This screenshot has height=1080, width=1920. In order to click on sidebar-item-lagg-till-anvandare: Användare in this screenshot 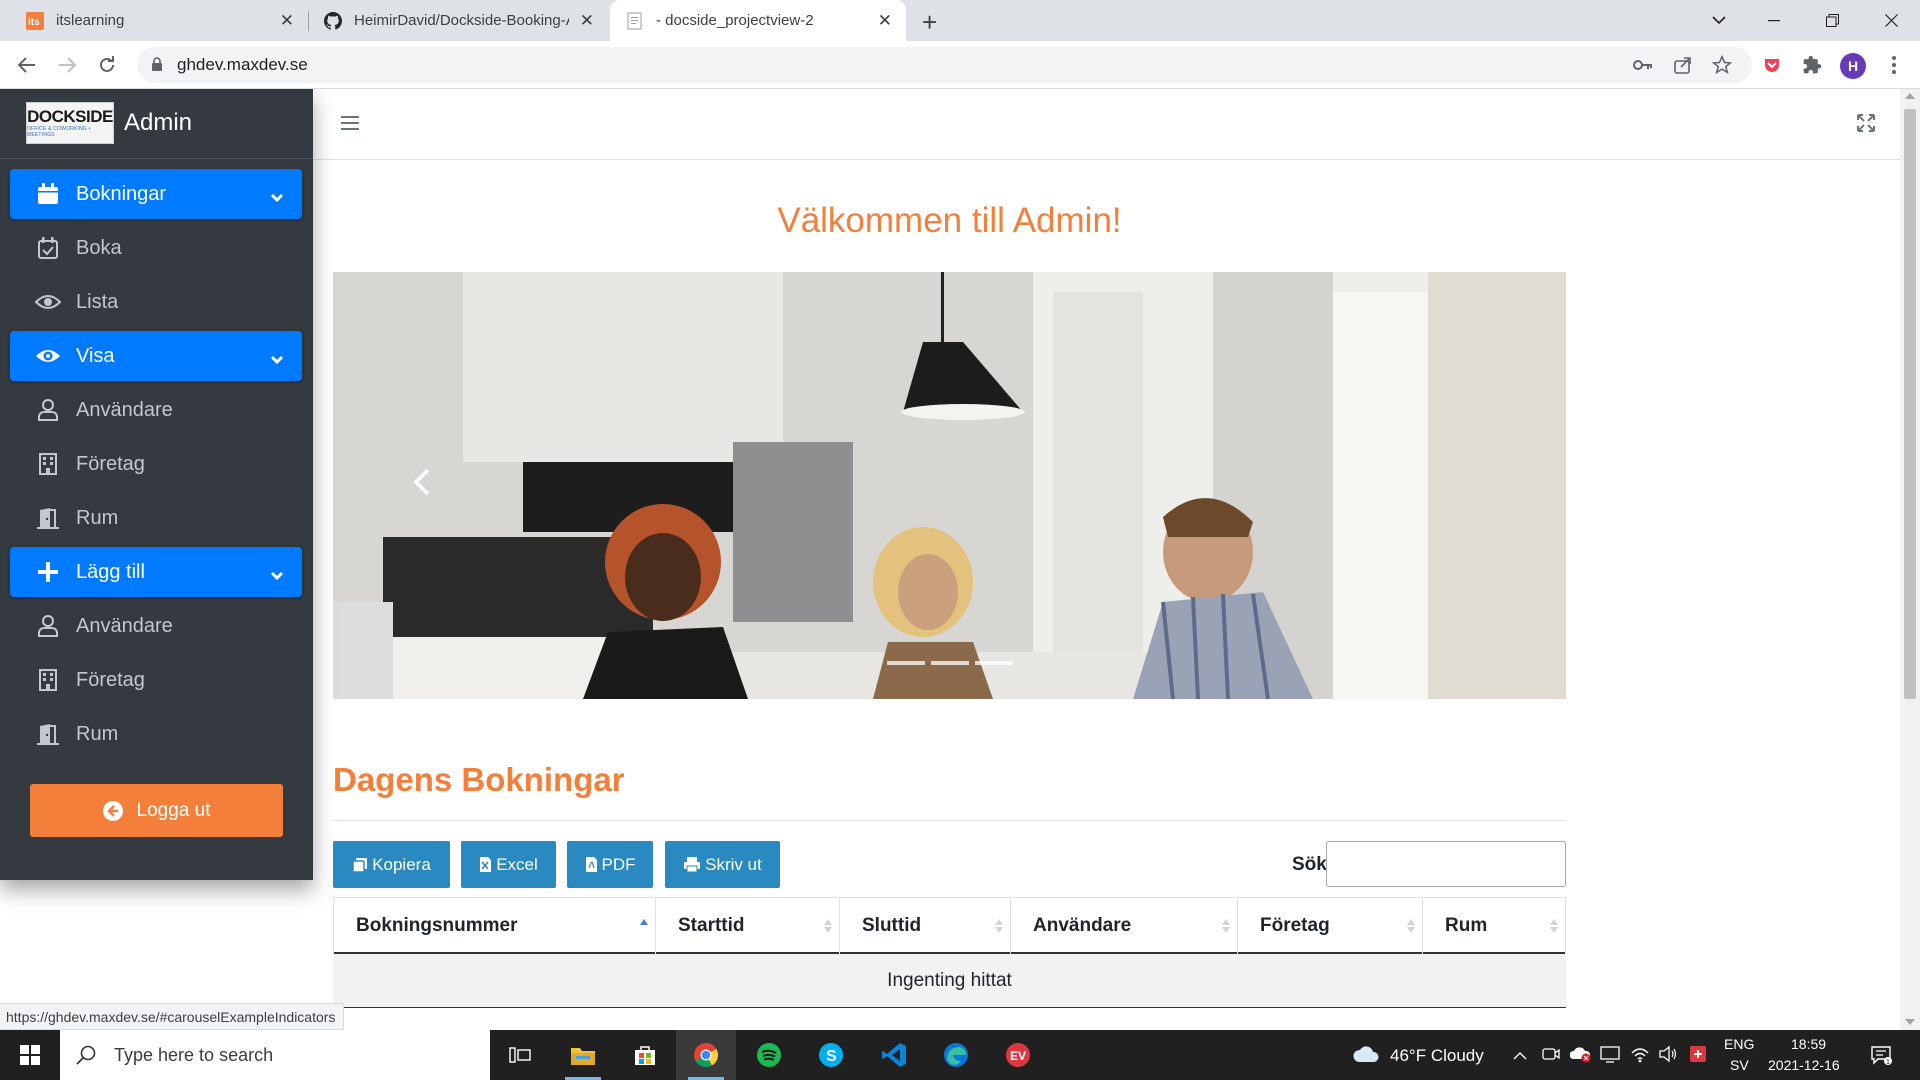, I will do `click(156, 626)`.